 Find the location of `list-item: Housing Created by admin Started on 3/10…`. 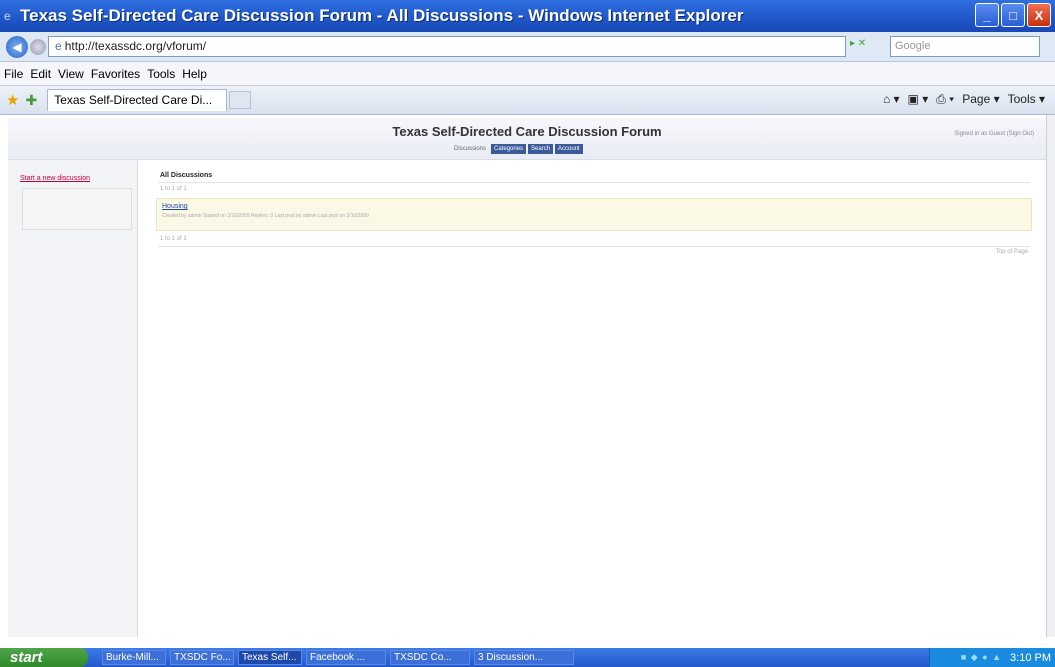

list-item: Housing Created by admin Started on 3/10… is located at coordinates (594, 214).